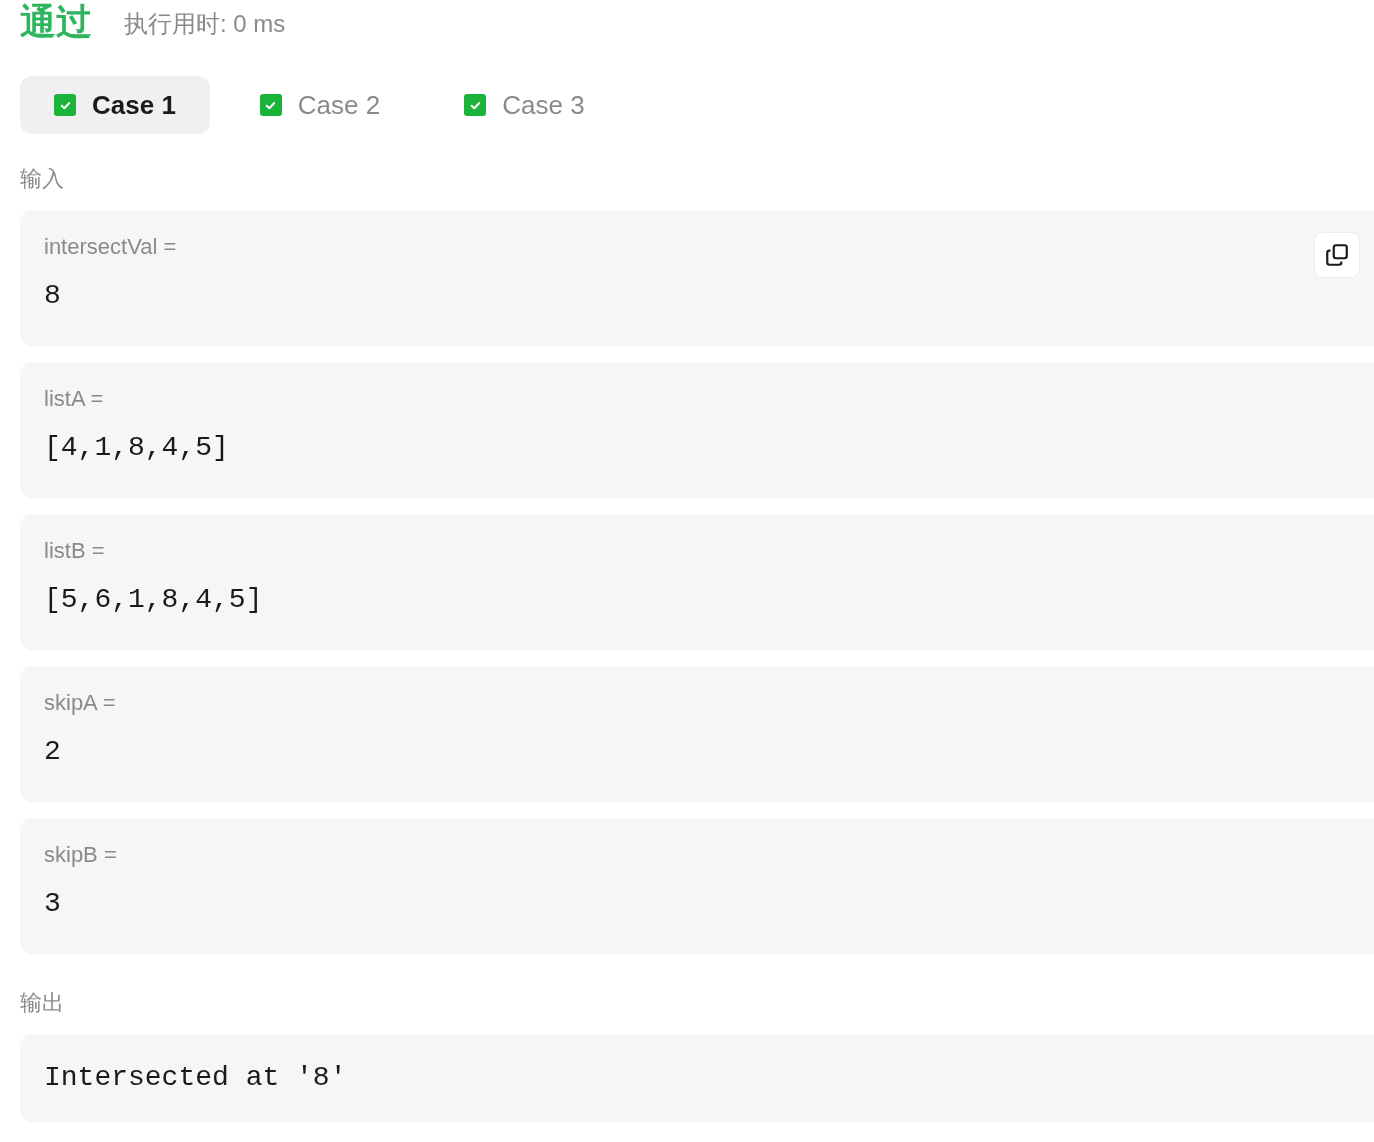  What do you see at coordinates (524, 105) in the screenshot?
I see `case-tab: Case 3` at bounding box center [524, 105].